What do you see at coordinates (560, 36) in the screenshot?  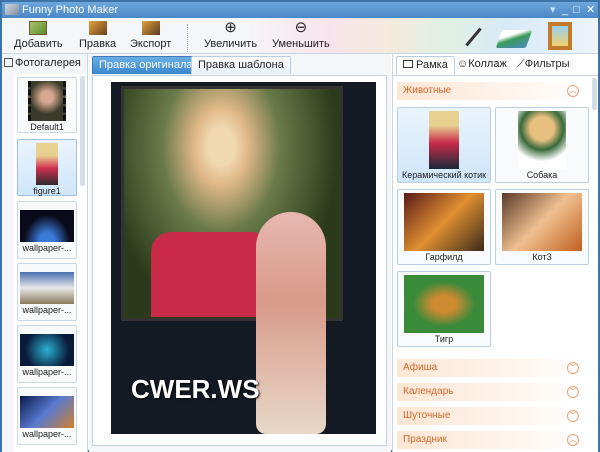 I see `picture-frame-icon` at bounding box center [560, 36].